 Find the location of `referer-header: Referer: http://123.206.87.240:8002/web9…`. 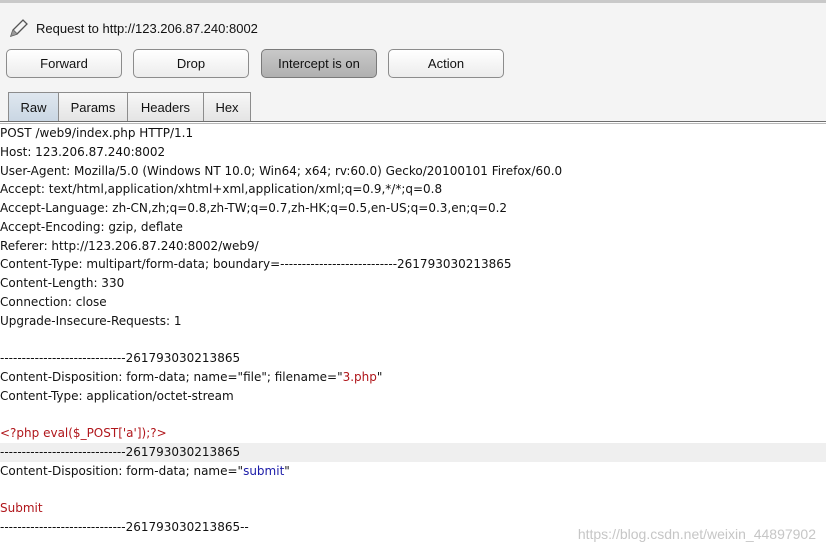

referer-header: Referer: http://123.206.87.240:8002/web9… is located at coordinates (129, 245).